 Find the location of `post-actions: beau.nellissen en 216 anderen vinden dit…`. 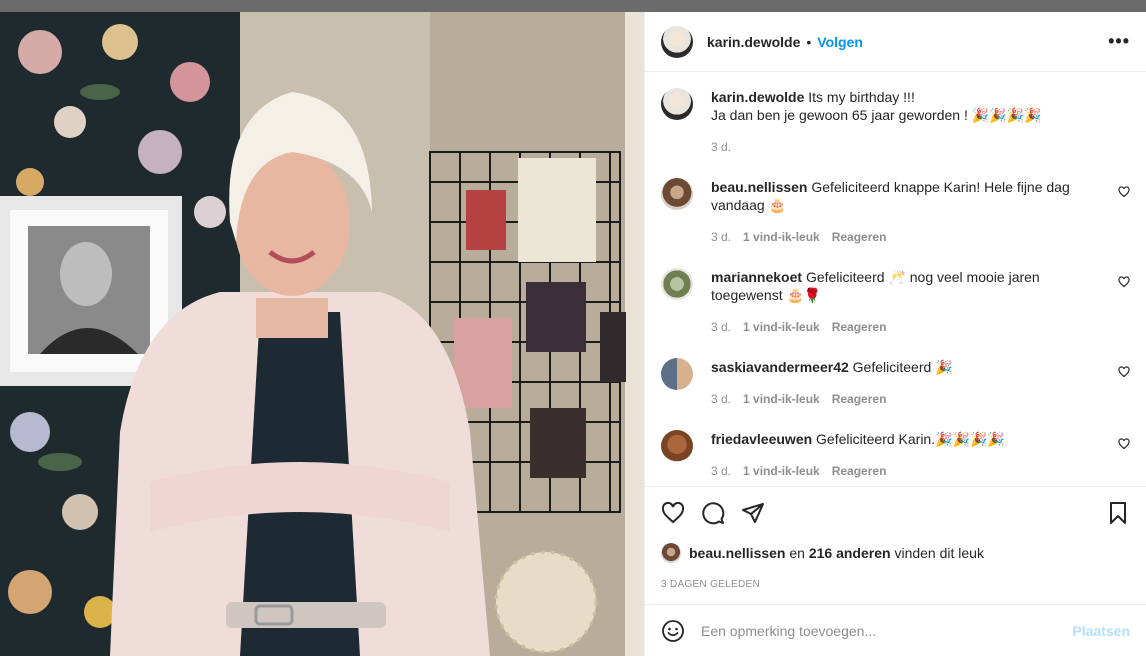

post-actions: beau.nellissen en 216 anderen vinden dit… is located at coordinates (895, 545).